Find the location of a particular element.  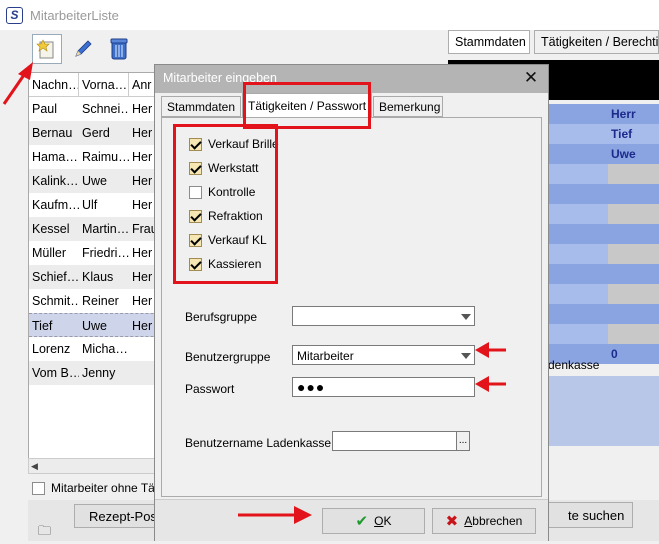

tab-bemerkung: Bemerkung is located at coordinates (408, 106).